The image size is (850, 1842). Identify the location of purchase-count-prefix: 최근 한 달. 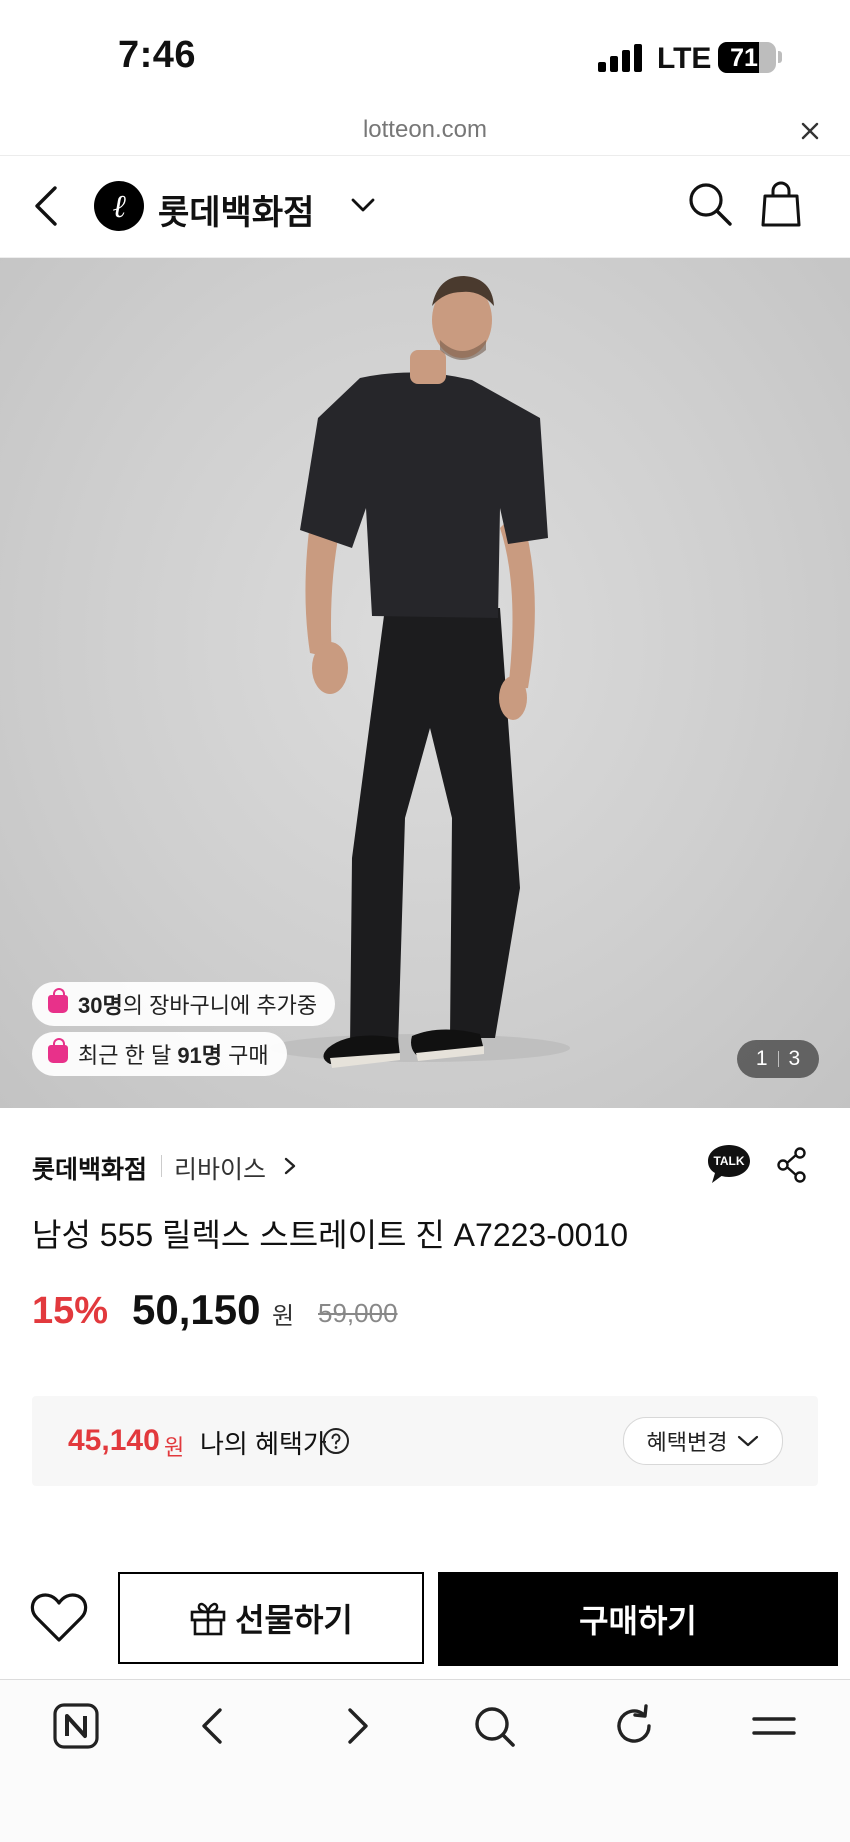
(128, 1055).